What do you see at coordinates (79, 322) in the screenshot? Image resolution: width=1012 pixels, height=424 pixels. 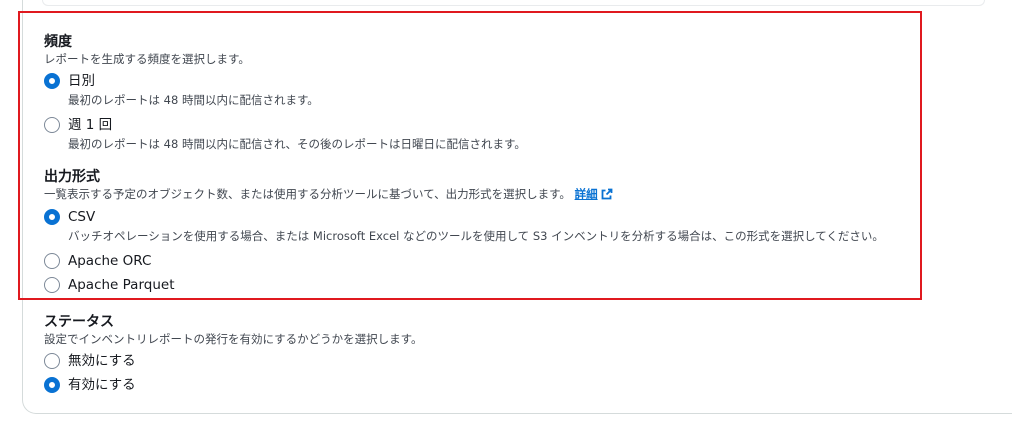 I see `status-title: ステータス` at bounding box center [79, 322].